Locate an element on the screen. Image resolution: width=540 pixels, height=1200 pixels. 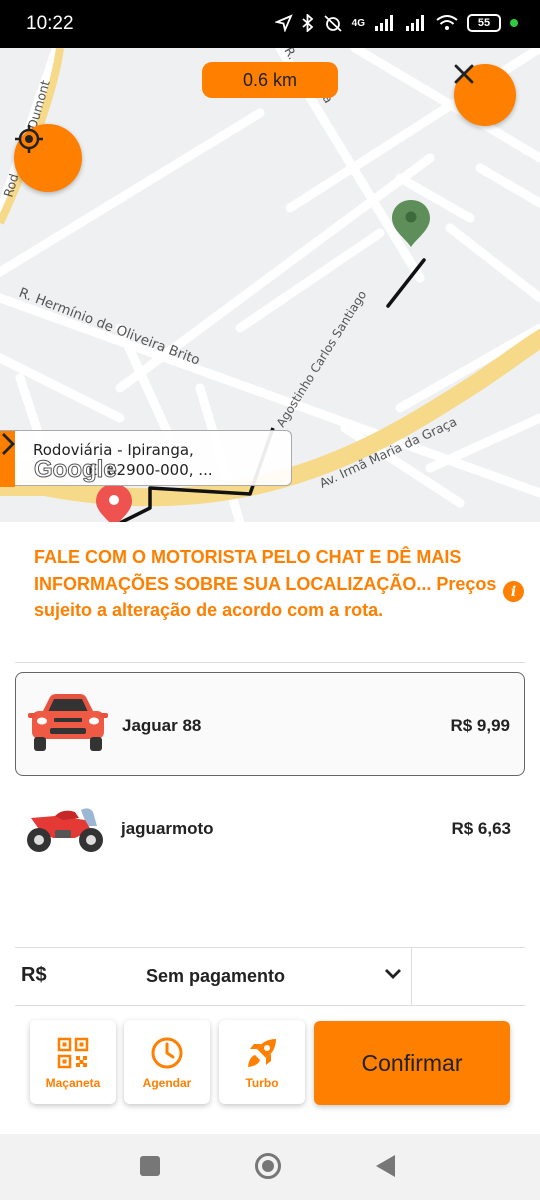
google-logo: Google is located at coordinates (76, 470).